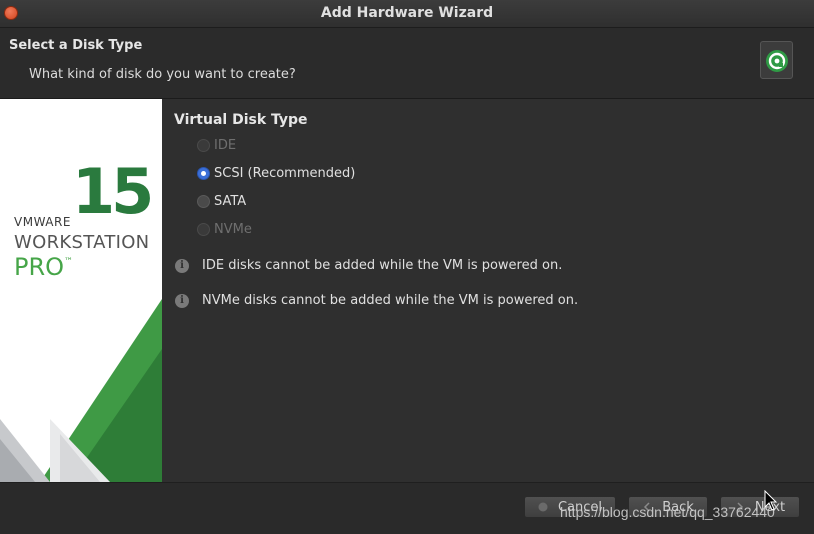 Image resolution: width=814 pixels, height=534 pixels. I want to click on nvme-label: NVMe, so click(233, 229).